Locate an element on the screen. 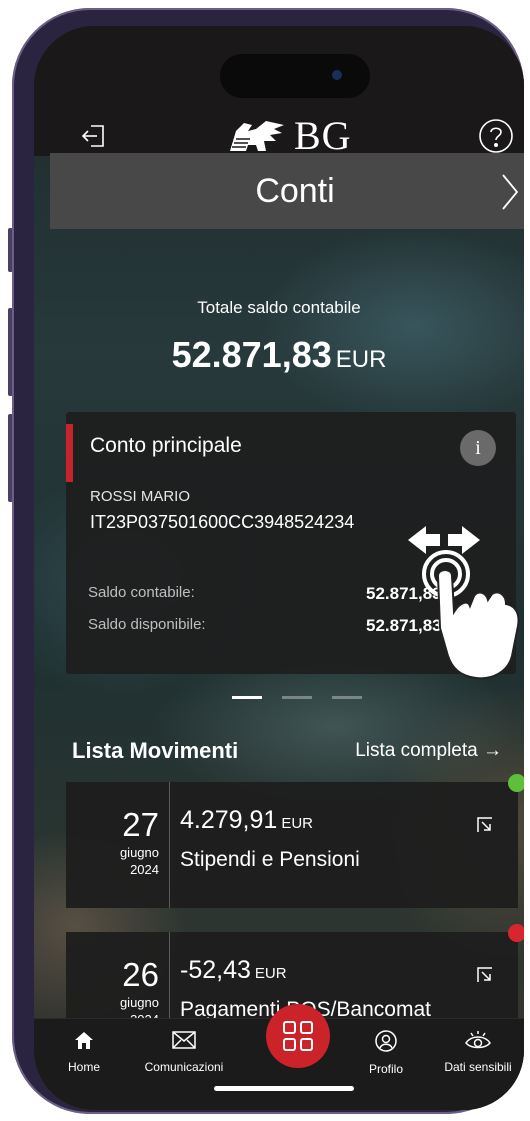  home-icon is located at coordinates (84, 1040).